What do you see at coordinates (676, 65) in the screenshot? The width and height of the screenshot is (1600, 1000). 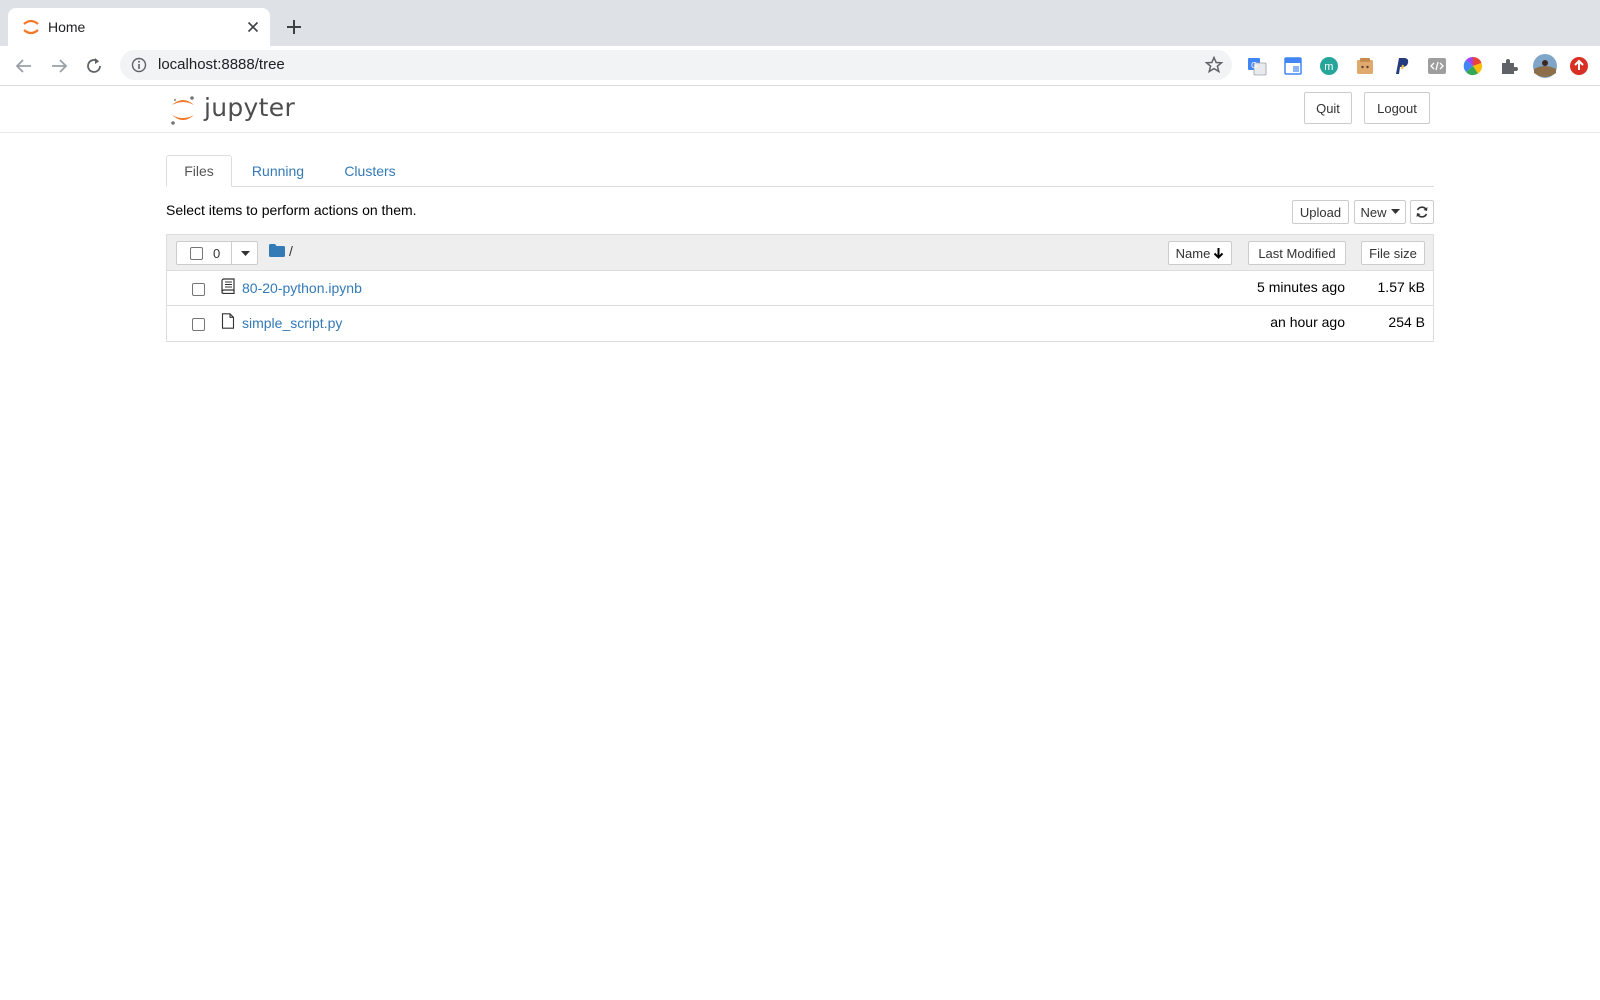 I see `address-bar: localhost:8888/tree` at bounding box center [676, 65].